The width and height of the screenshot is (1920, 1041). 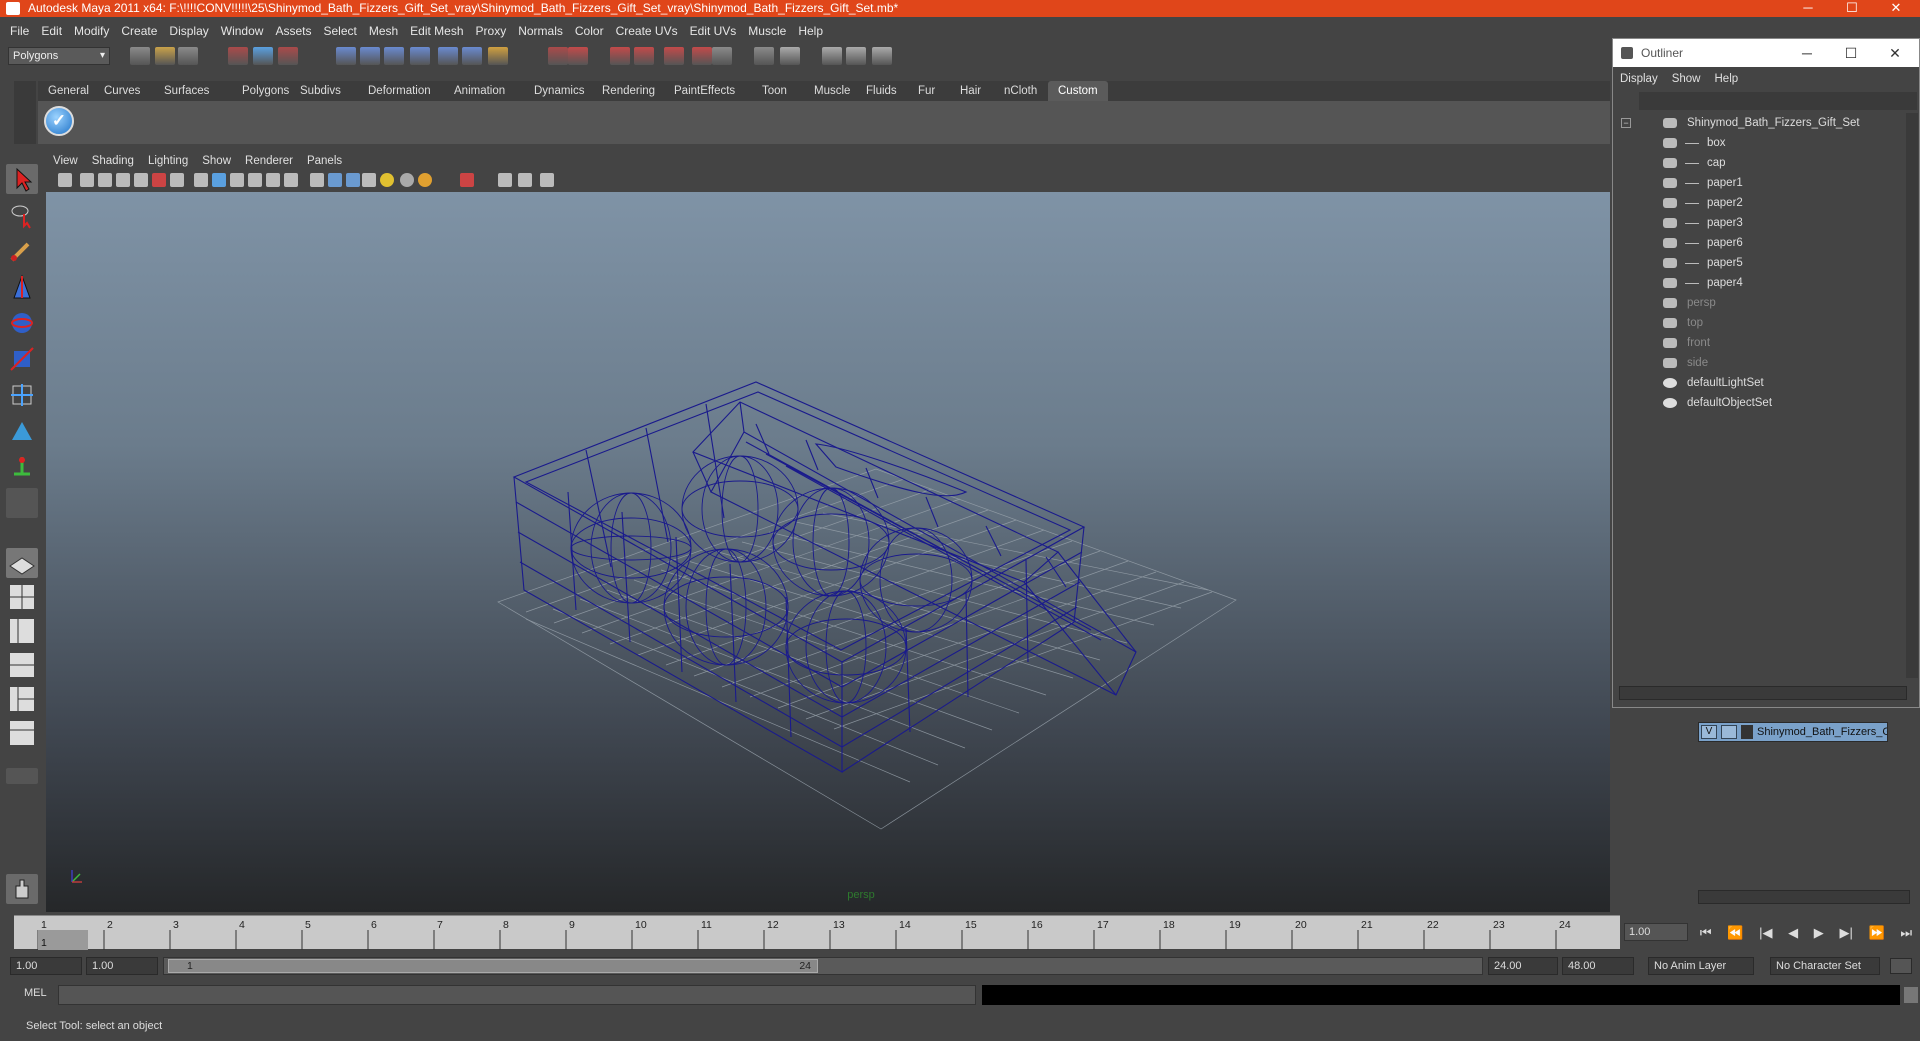 What do you see at coordinates (647, 31) in the screenshot?
I see `menu-create-uvs: Create UVs` at bounding box center [647, 31].